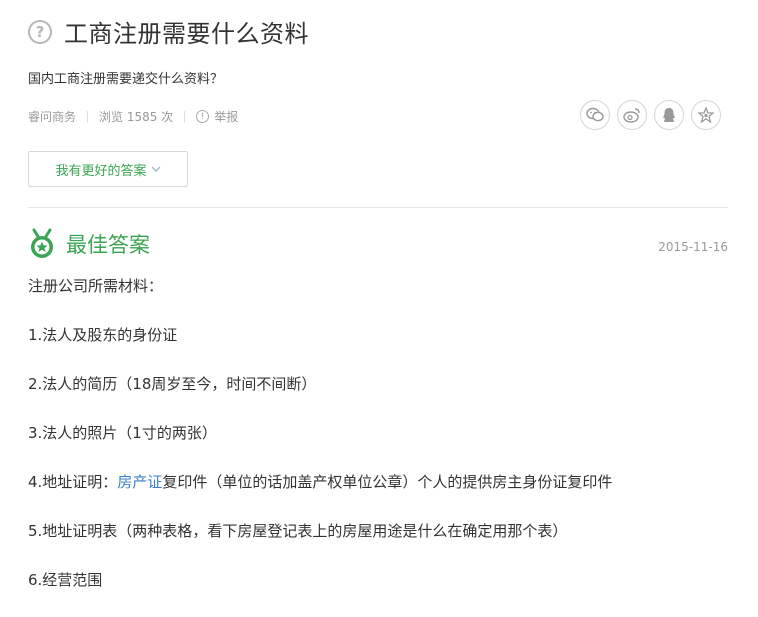 This screenshot has width=758, height=617. I want to click on favorite-star-icon, so click(706, 115).